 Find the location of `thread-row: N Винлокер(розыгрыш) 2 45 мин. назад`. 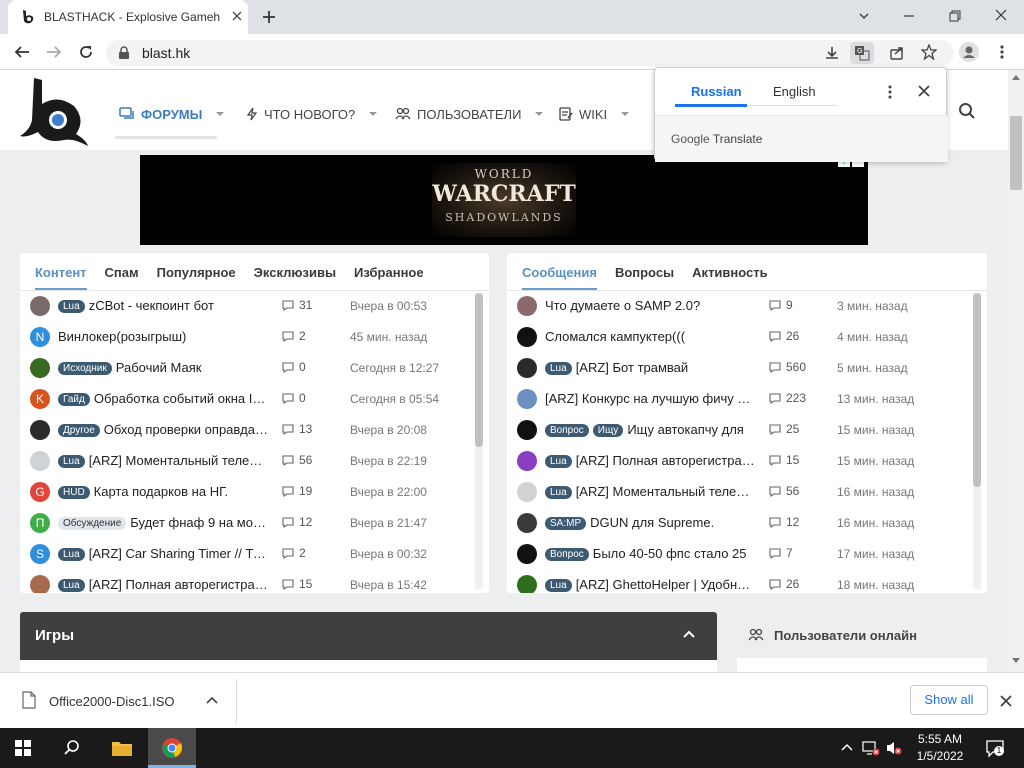

thread-row: N Винлокер(розыгрыш) 2 45 мин. назад is located at coordinates (254, 337).